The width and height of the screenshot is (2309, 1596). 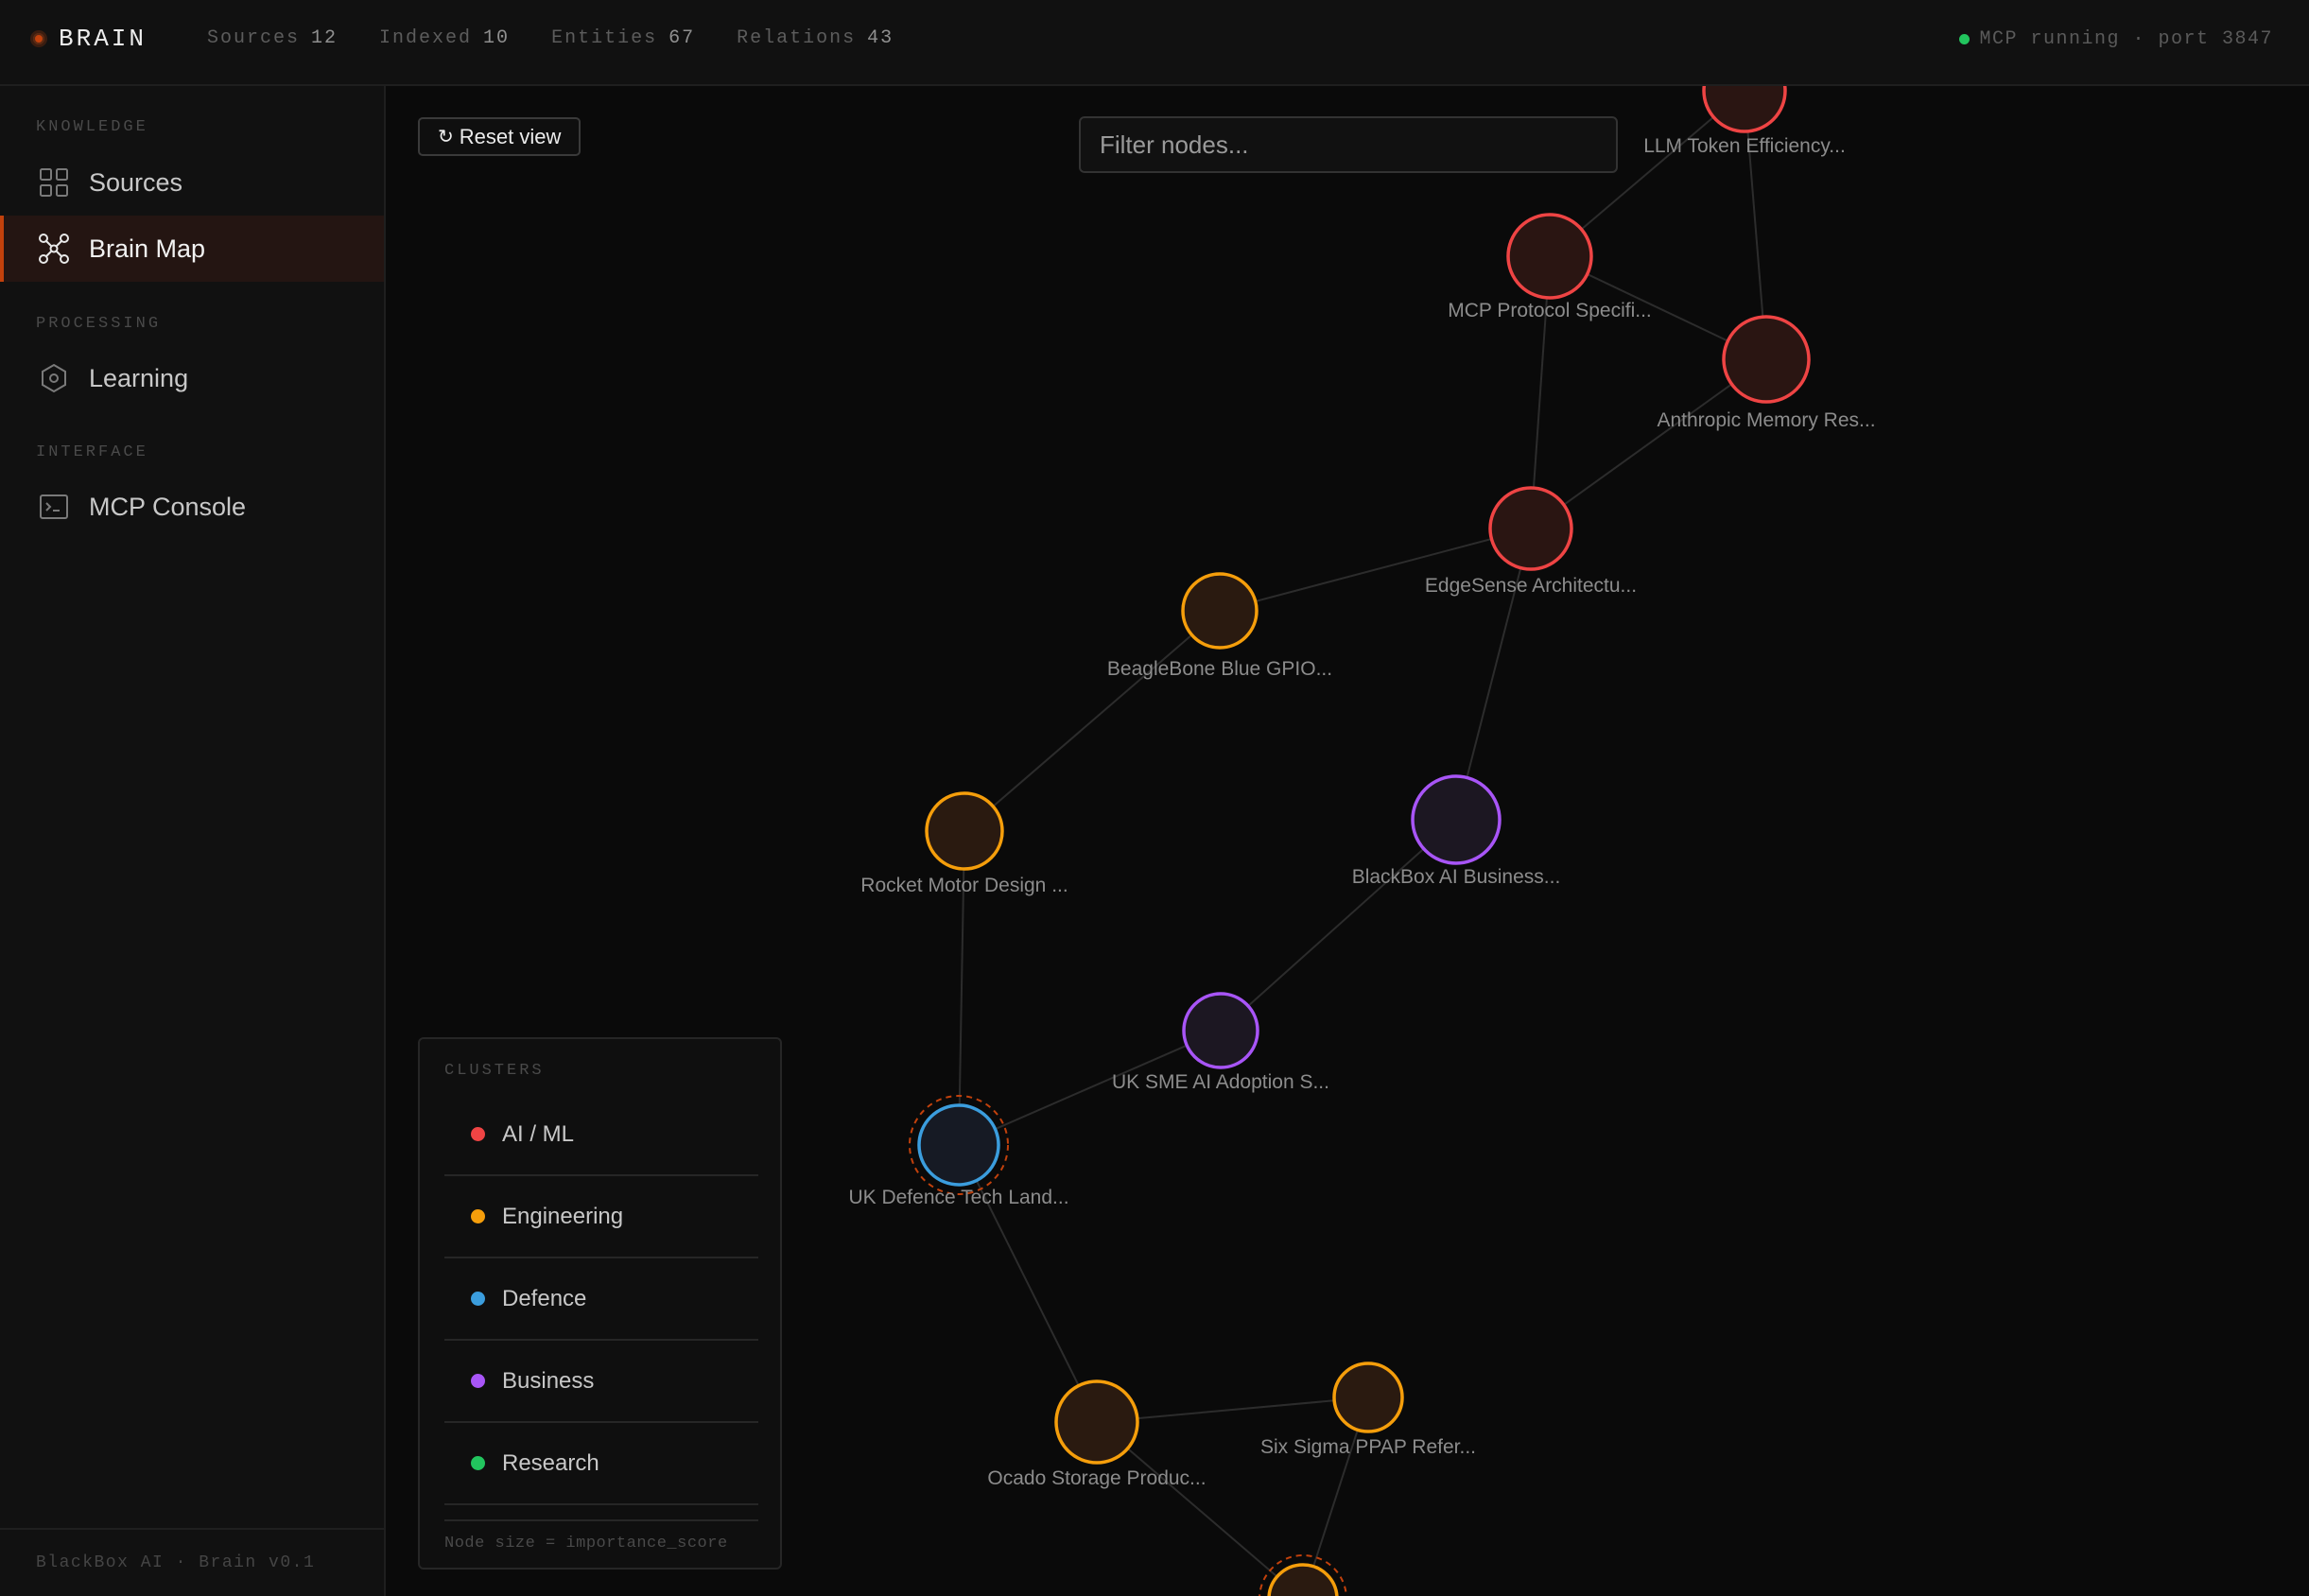 What do you see at coordinates (147, 248) in the screenshot?
I see `sidebar-item-label: Brain Map` at bounding box center [147, 248].